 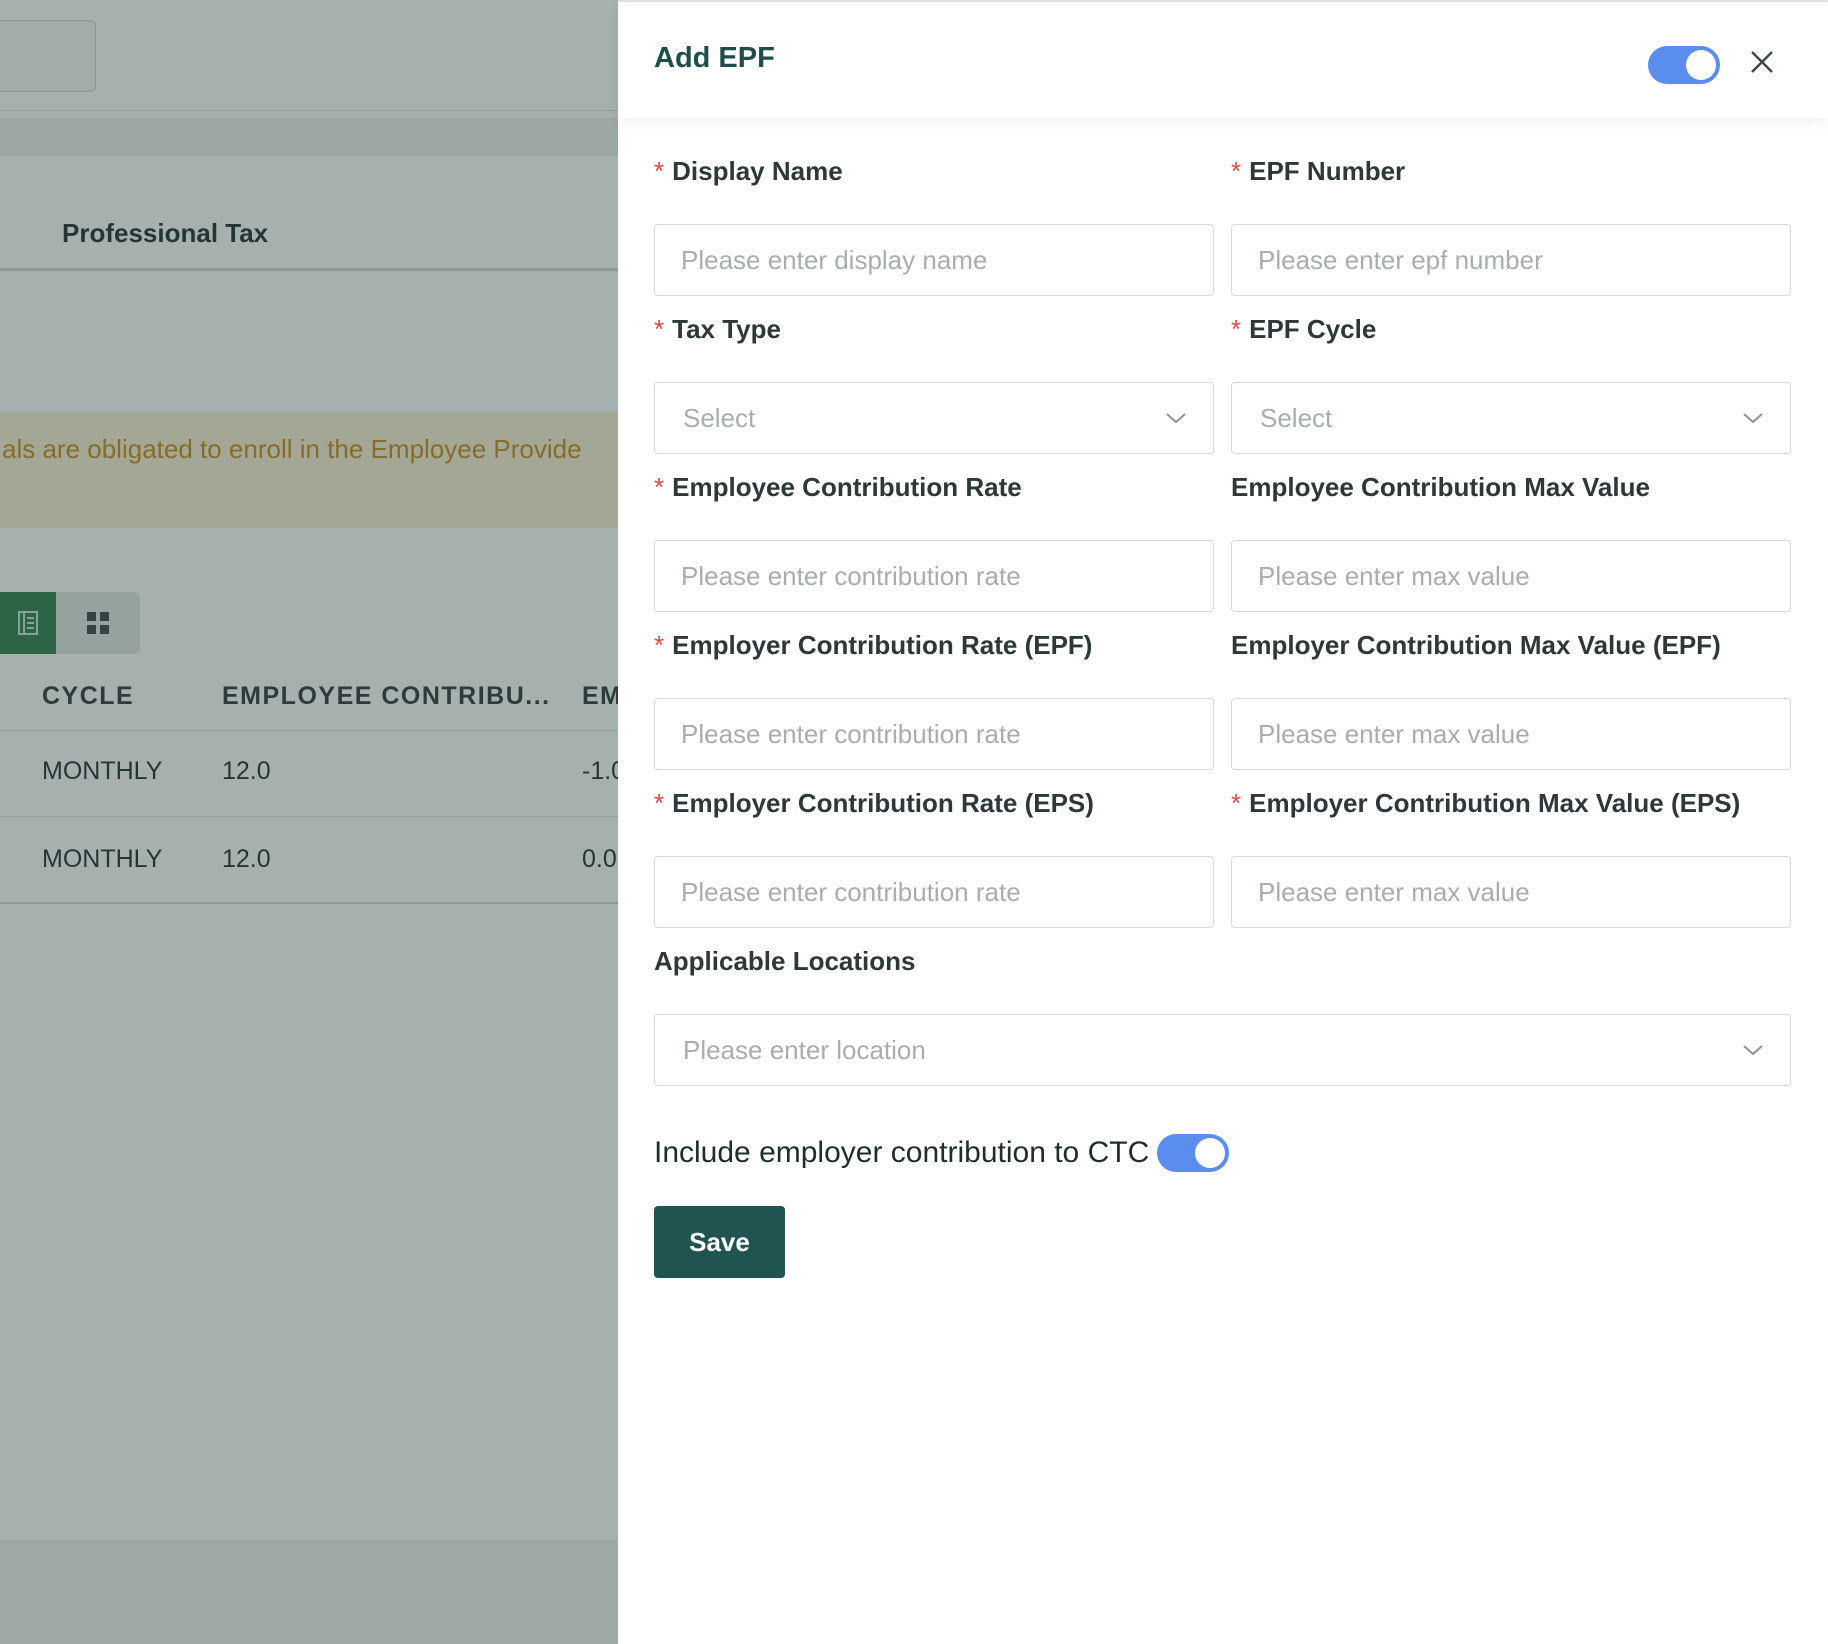 I want to click on employer-contribution-rate-eps-field: * Employer Contribution Rate (EPS), so click(x=934, y=858).